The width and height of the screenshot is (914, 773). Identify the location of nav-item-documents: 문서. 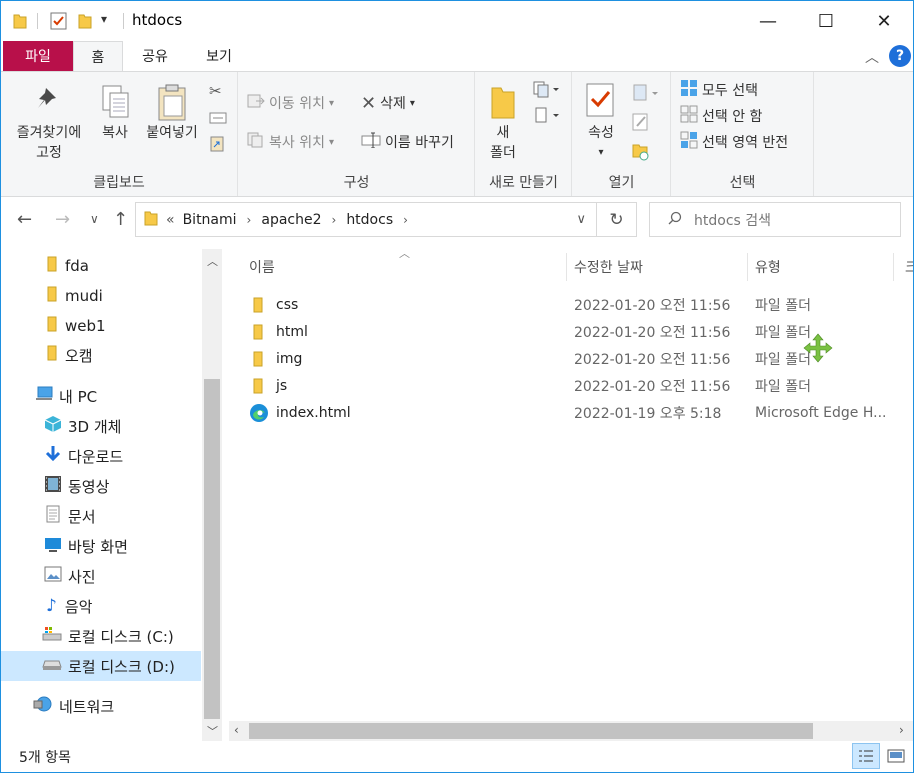
(101, 516).